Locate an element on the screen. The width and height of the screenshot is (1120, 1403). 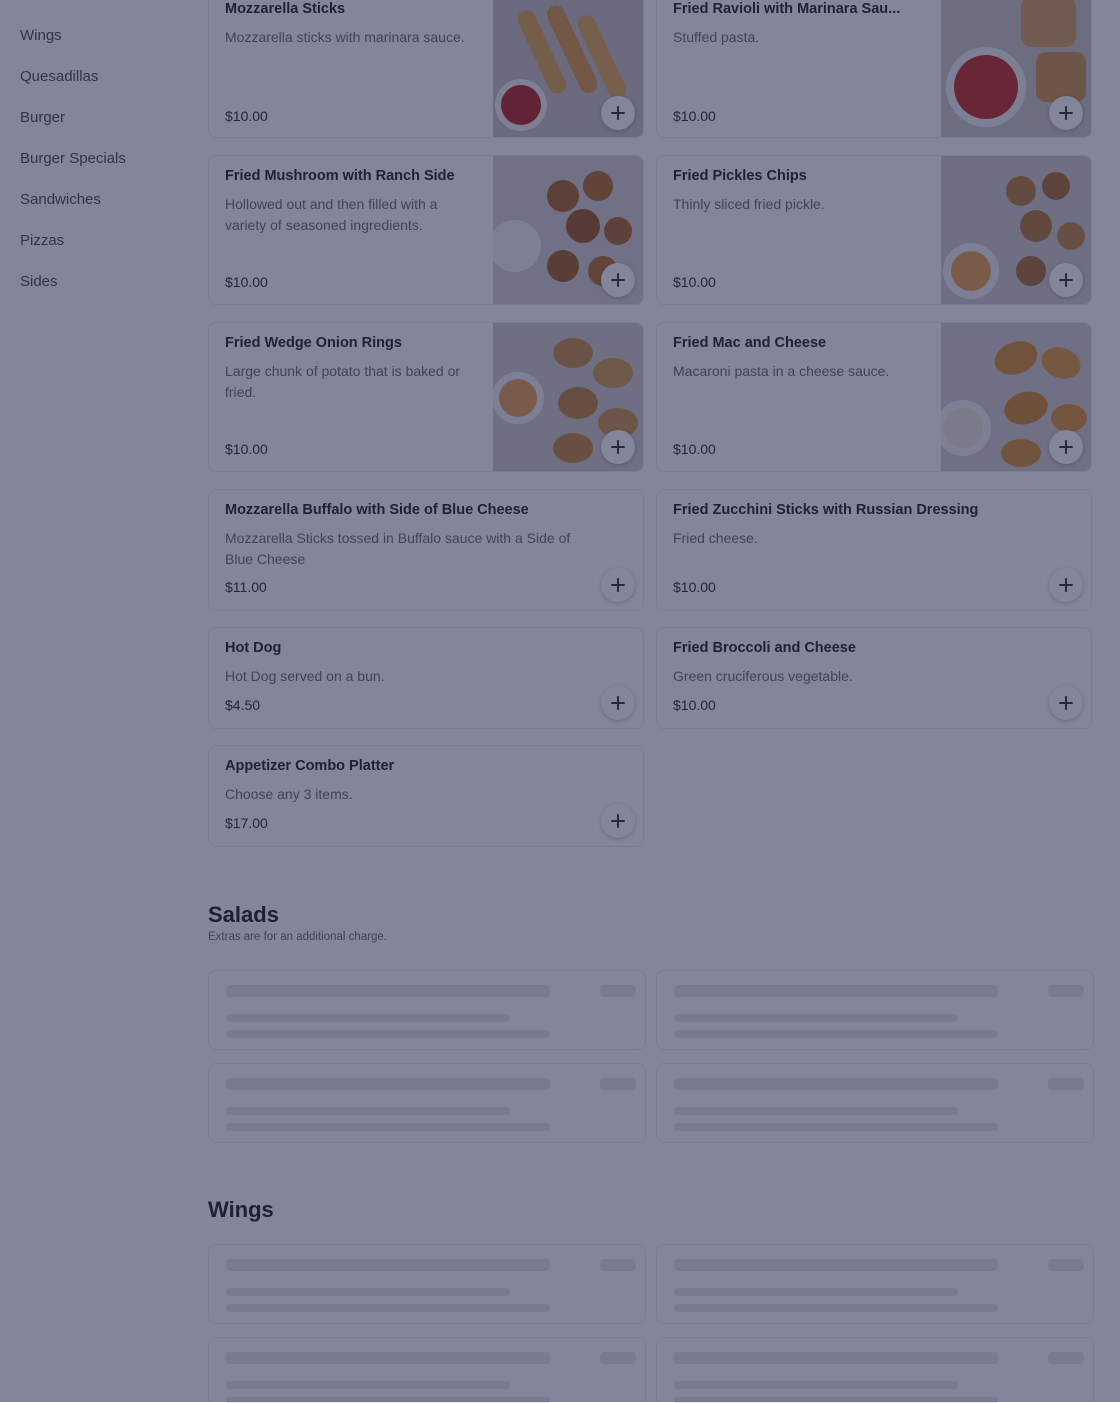
sidebar-item-sides: Sides is located at coordinates (39, 281).